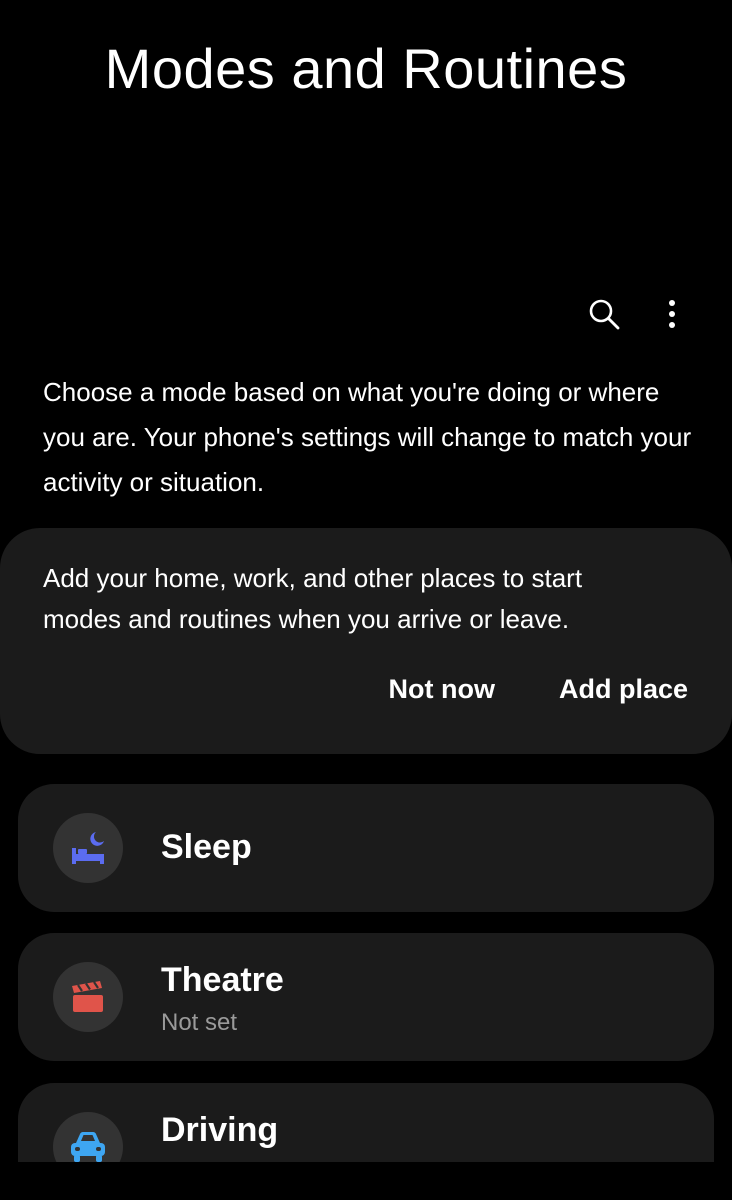 The width and height of the screenshot is (732, 1200). Describe the element at coordinates (366, 848) in the screenshot. I see `mode-item-sleep: Sleep` at that location.